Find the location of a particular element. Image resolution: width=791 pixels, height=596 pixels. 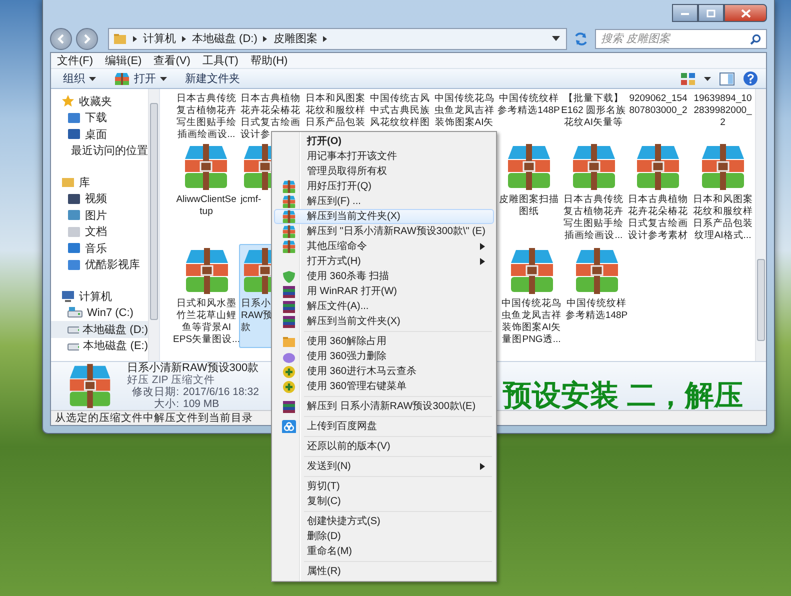

context-menu-item: 重命名(M) is located at coordinates (384, 551).